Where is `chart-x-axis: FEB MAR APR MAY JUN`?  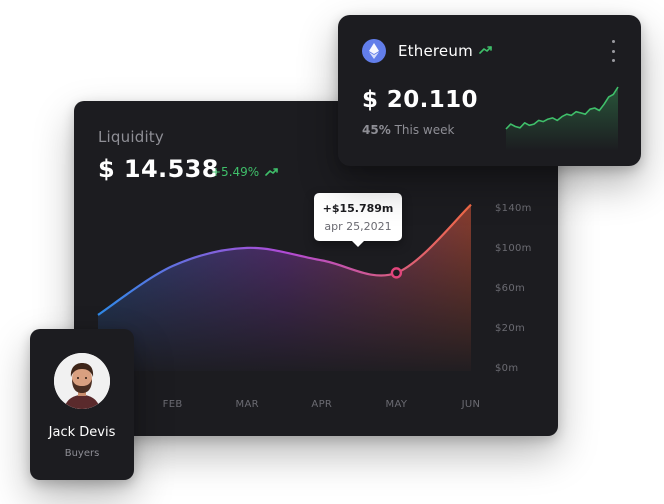 chart-x-axis: FEB MAR APR MAY JUN is located at coordinates (322, 404).